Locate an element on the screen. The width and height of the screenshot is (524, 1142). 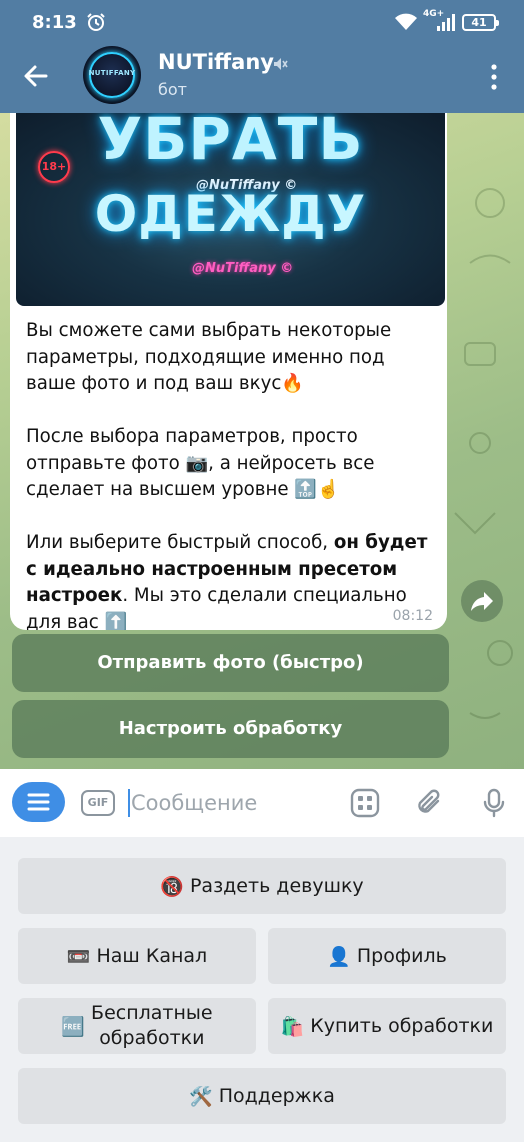
back-arrow-icon is located at coordinates (36, 76).